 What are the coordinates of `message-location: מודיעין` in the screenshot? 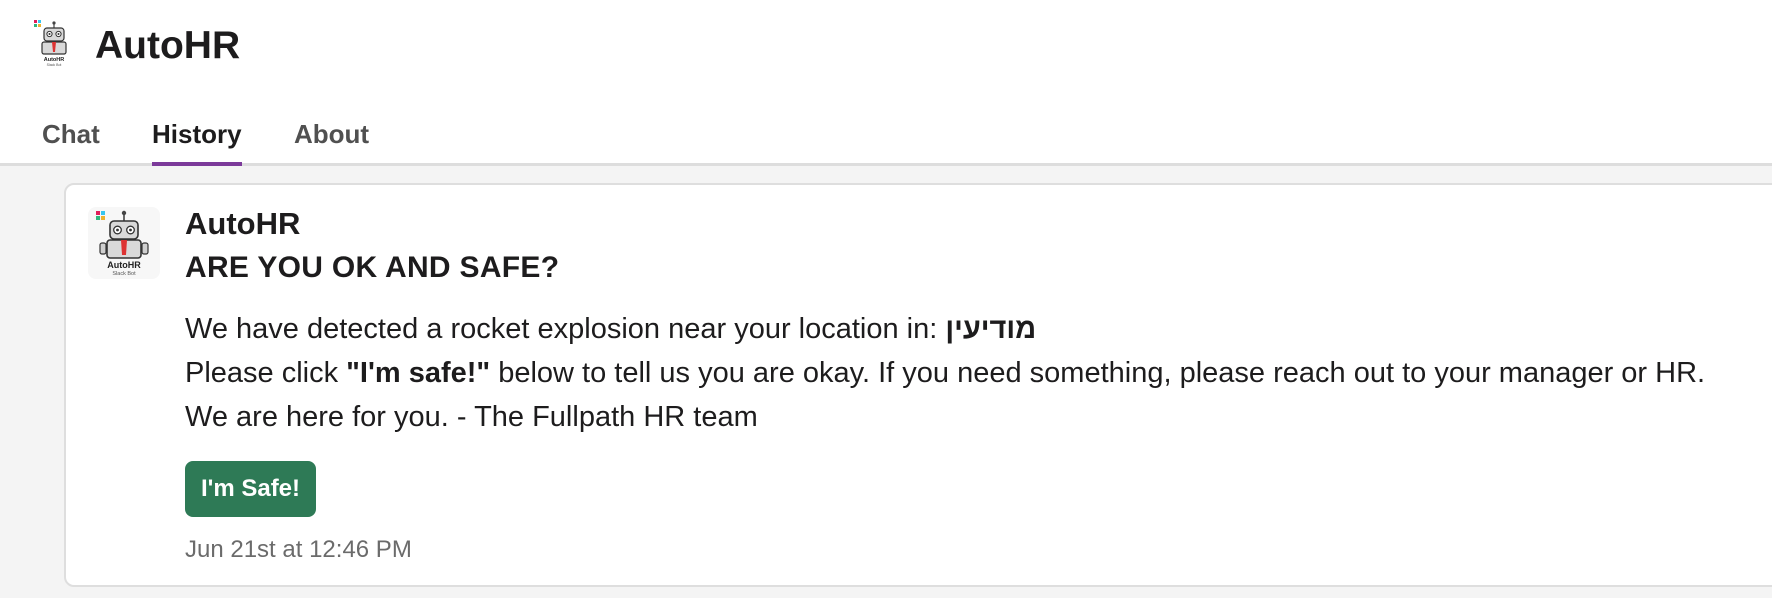 It's located at (991, 329).